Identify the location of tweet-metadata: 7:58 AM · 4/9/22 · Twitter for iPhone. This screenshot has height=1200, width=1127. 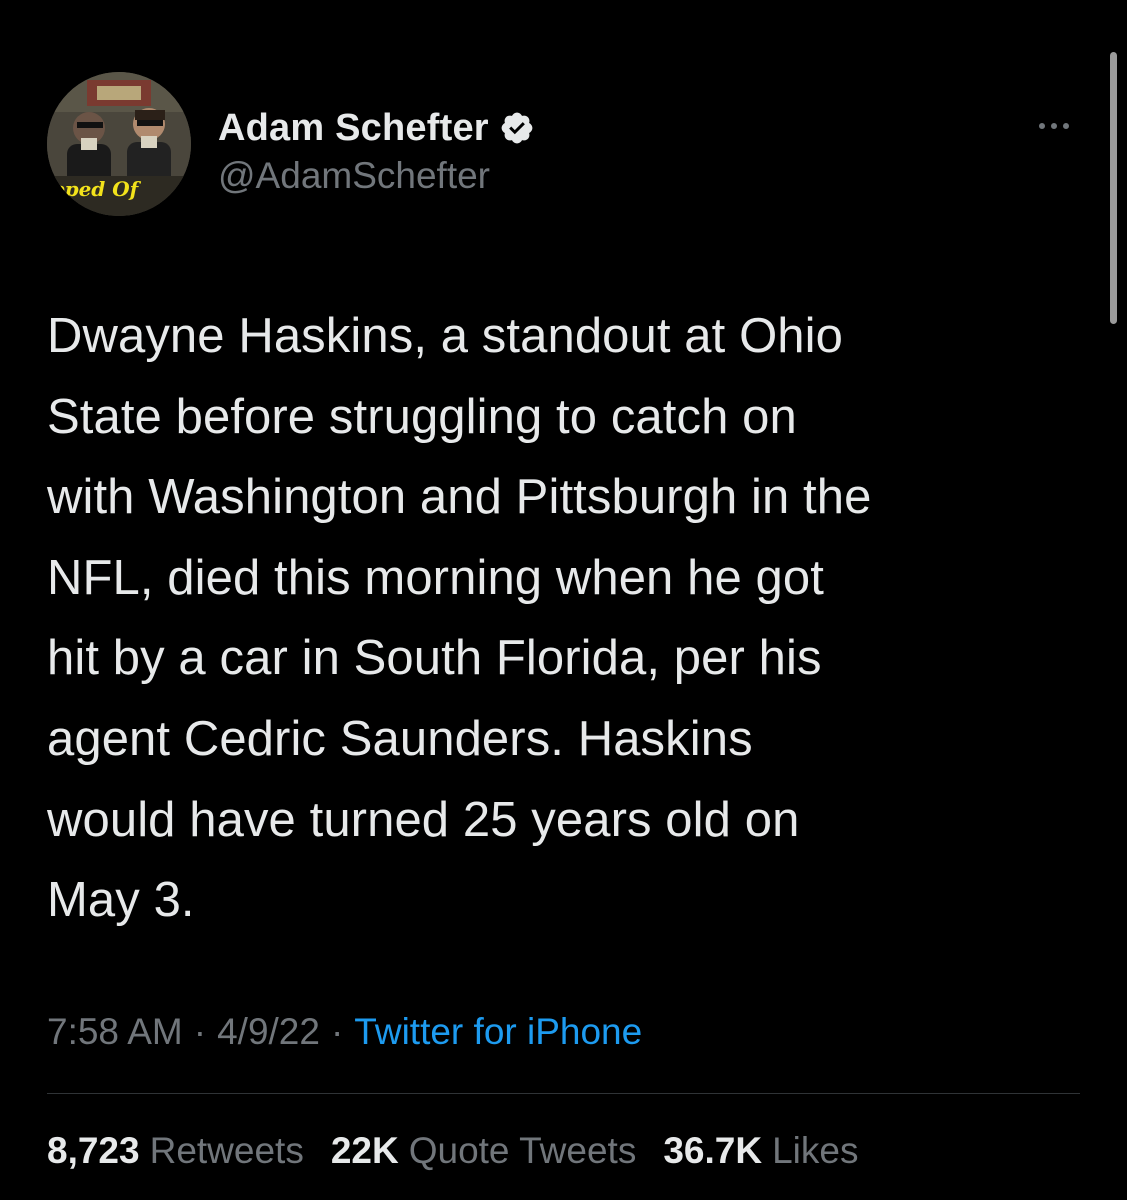
(344, 1032).